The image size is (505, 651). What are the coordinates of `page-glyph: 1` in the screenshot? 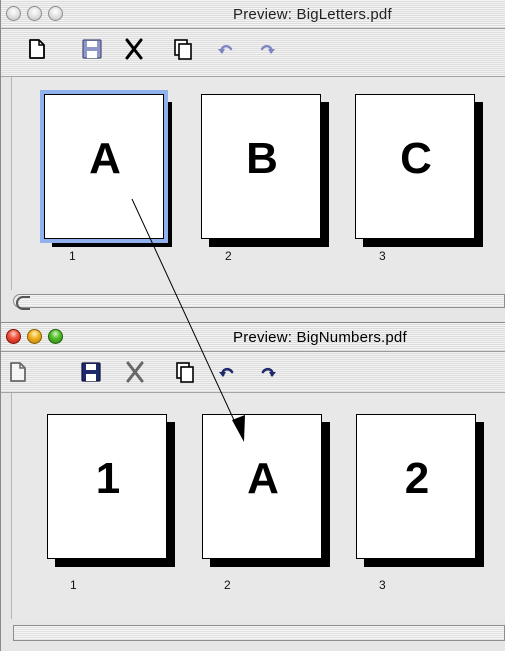 It's located at (108, 478).